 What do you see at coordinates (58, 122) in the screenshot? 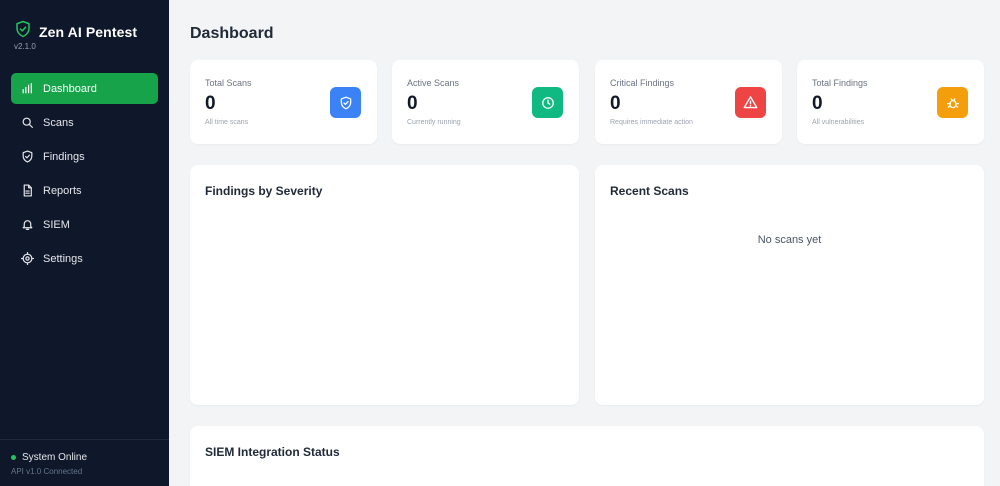
I see `sidebar-item-label: Scans` at bounding box center [58, 122].